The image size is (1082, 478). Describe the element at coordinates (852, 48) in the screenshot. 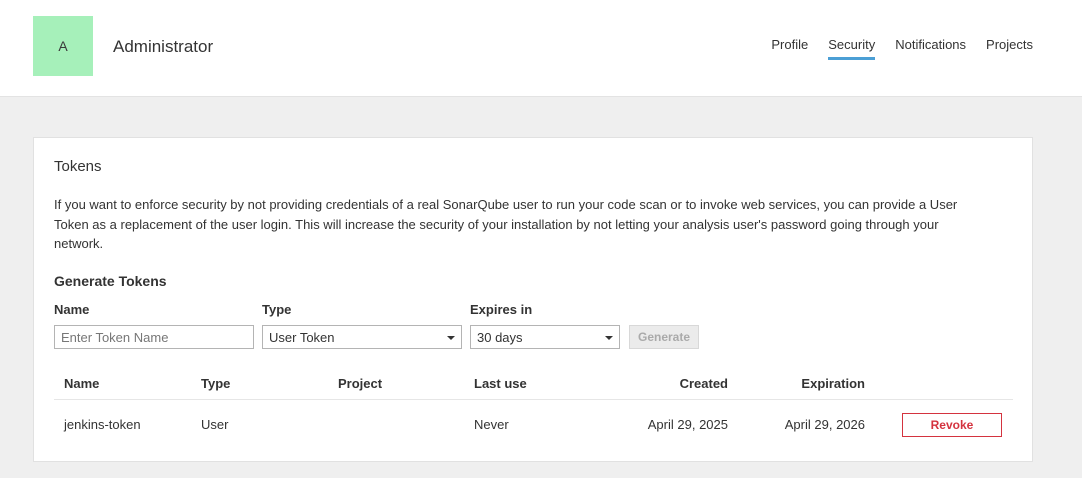

I see `tab-security: Security` at that location.